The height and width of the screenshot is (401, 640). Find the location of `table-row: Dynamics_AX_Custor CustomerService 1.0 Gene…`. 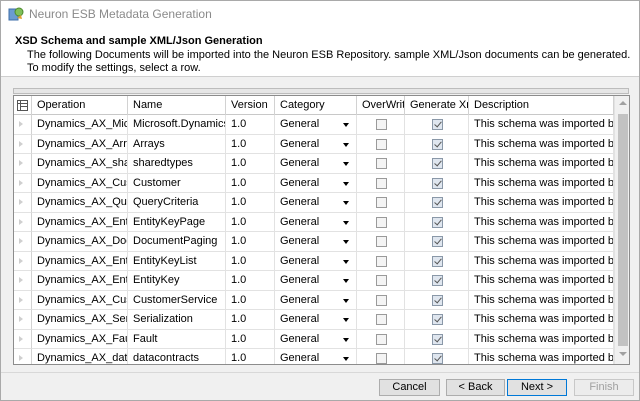

table-row: Dynamics_AX_Custor CustomerService 1.0 Gene… is located at coordinates (314, 300).